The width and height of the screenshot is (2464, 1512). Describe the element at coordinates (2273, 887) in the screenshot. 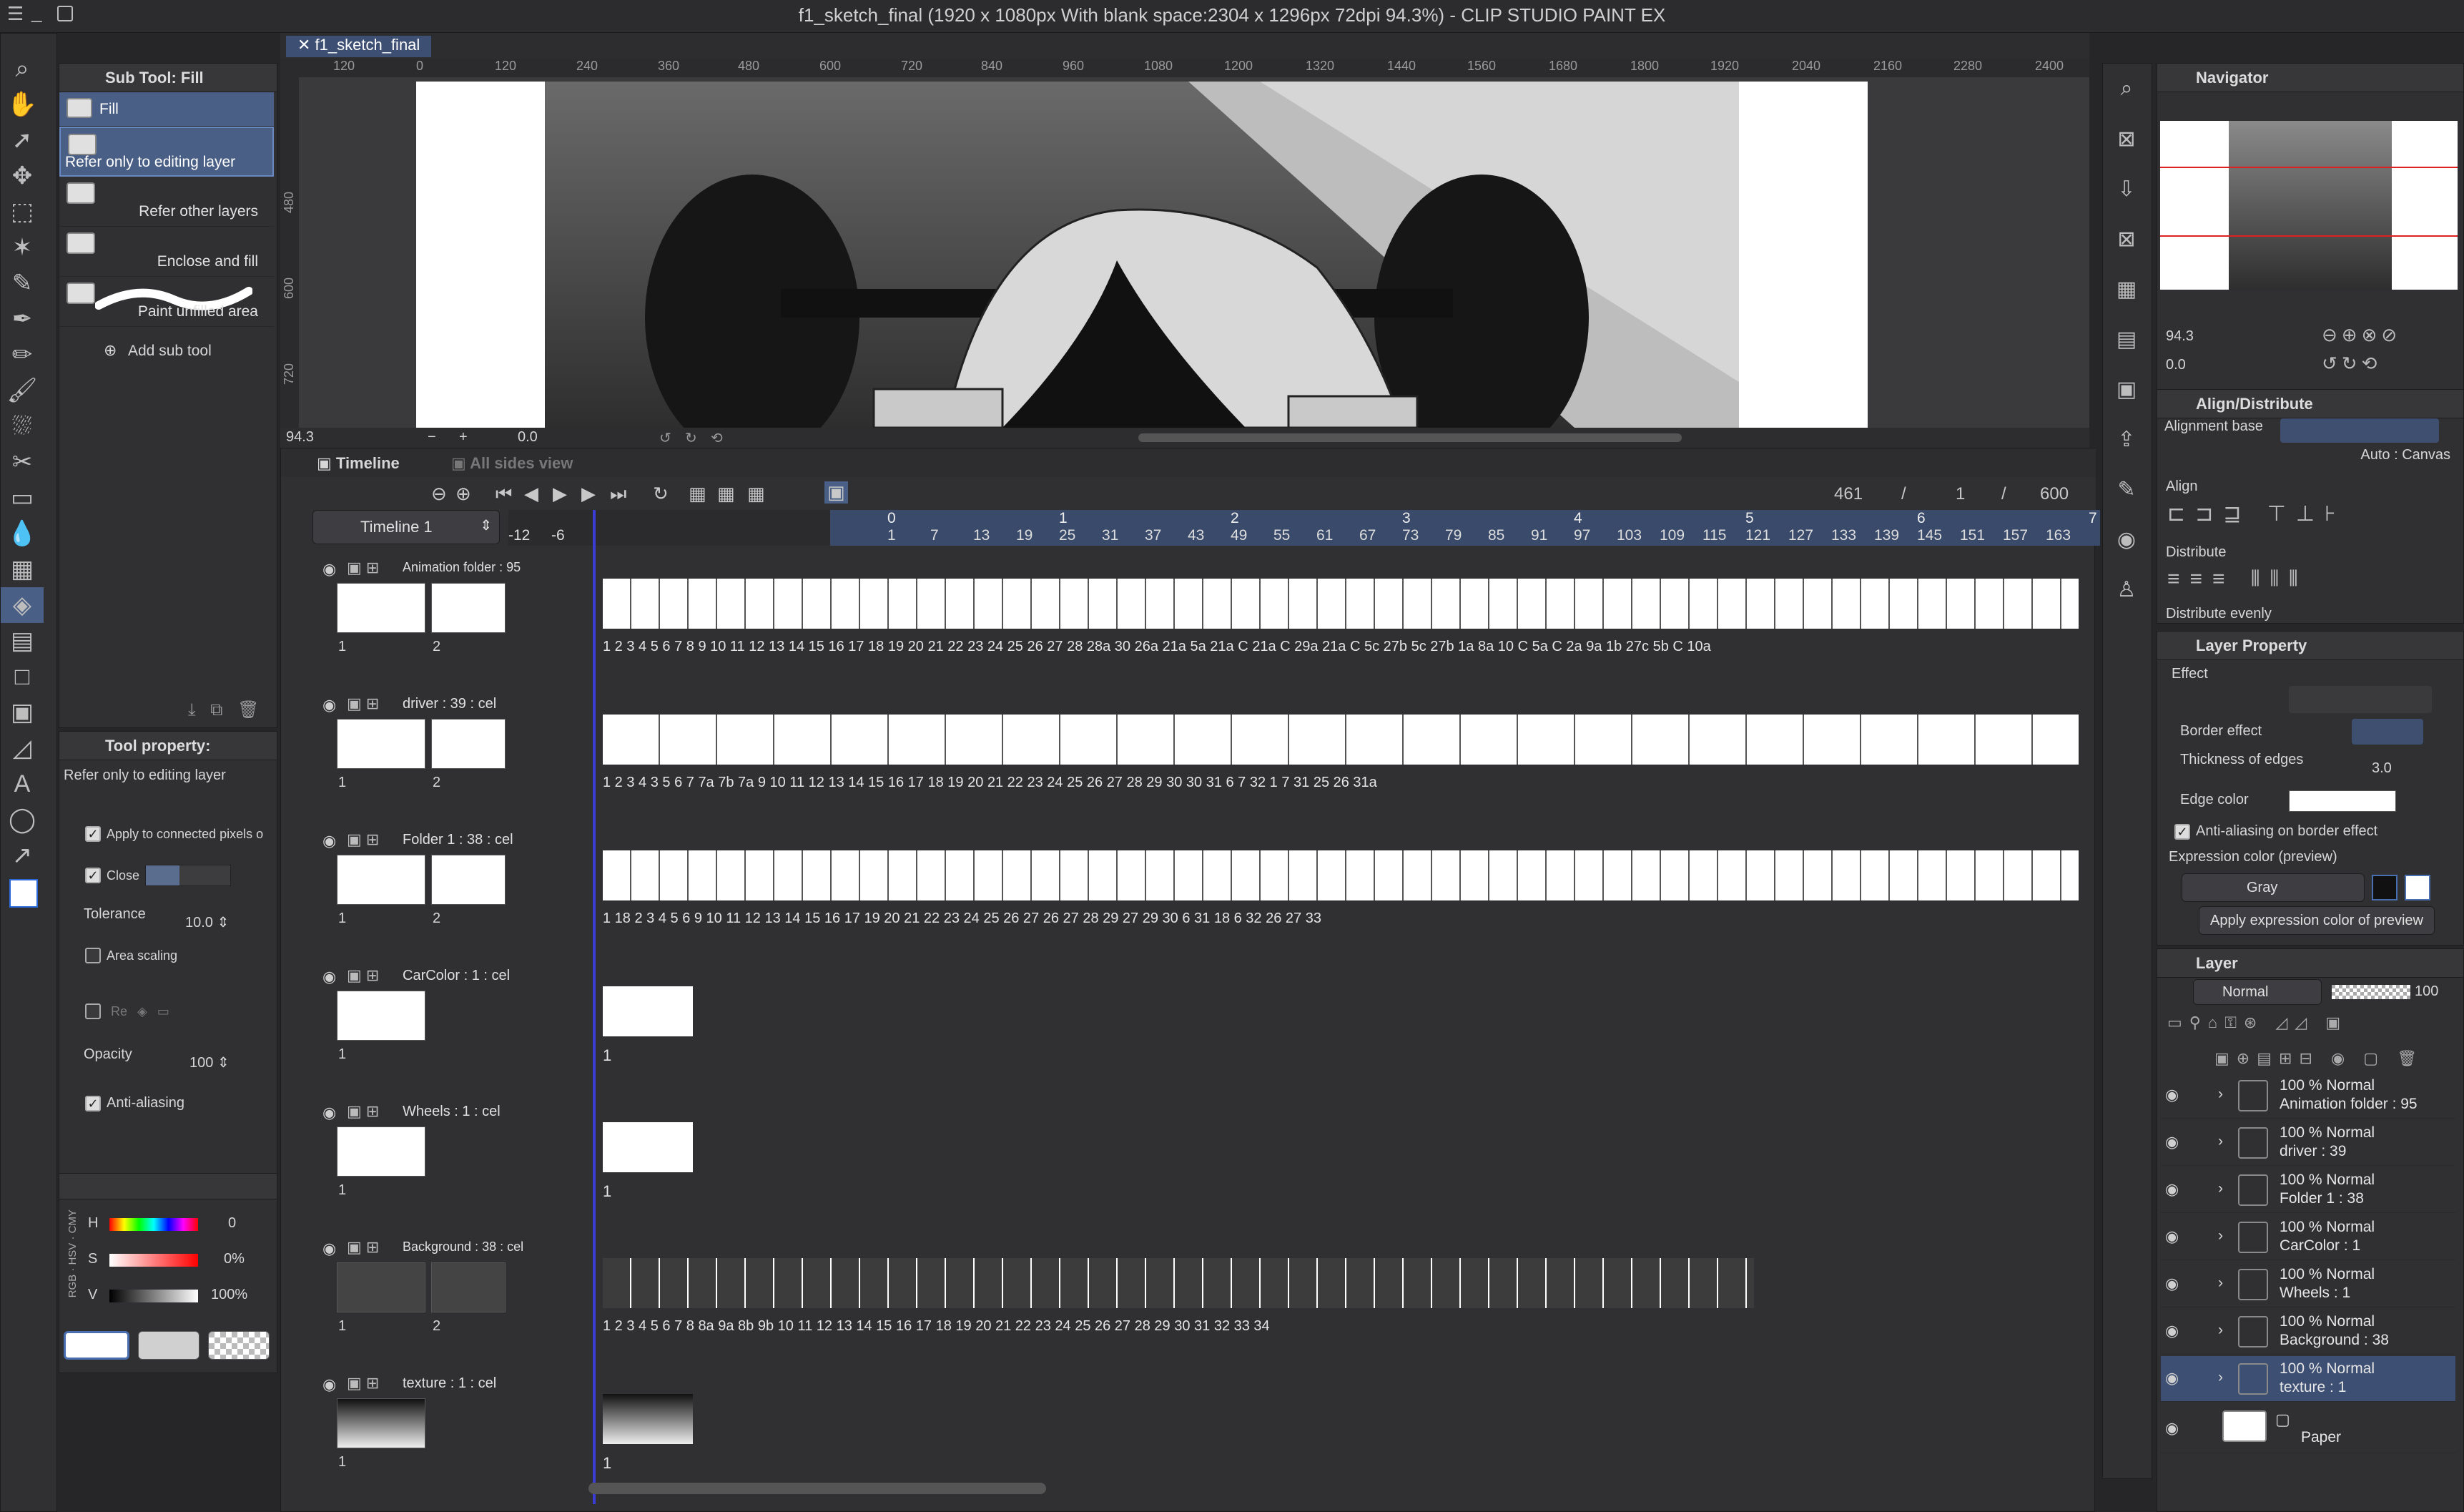

I see `expression-color-dropdown: Gray` at that location.